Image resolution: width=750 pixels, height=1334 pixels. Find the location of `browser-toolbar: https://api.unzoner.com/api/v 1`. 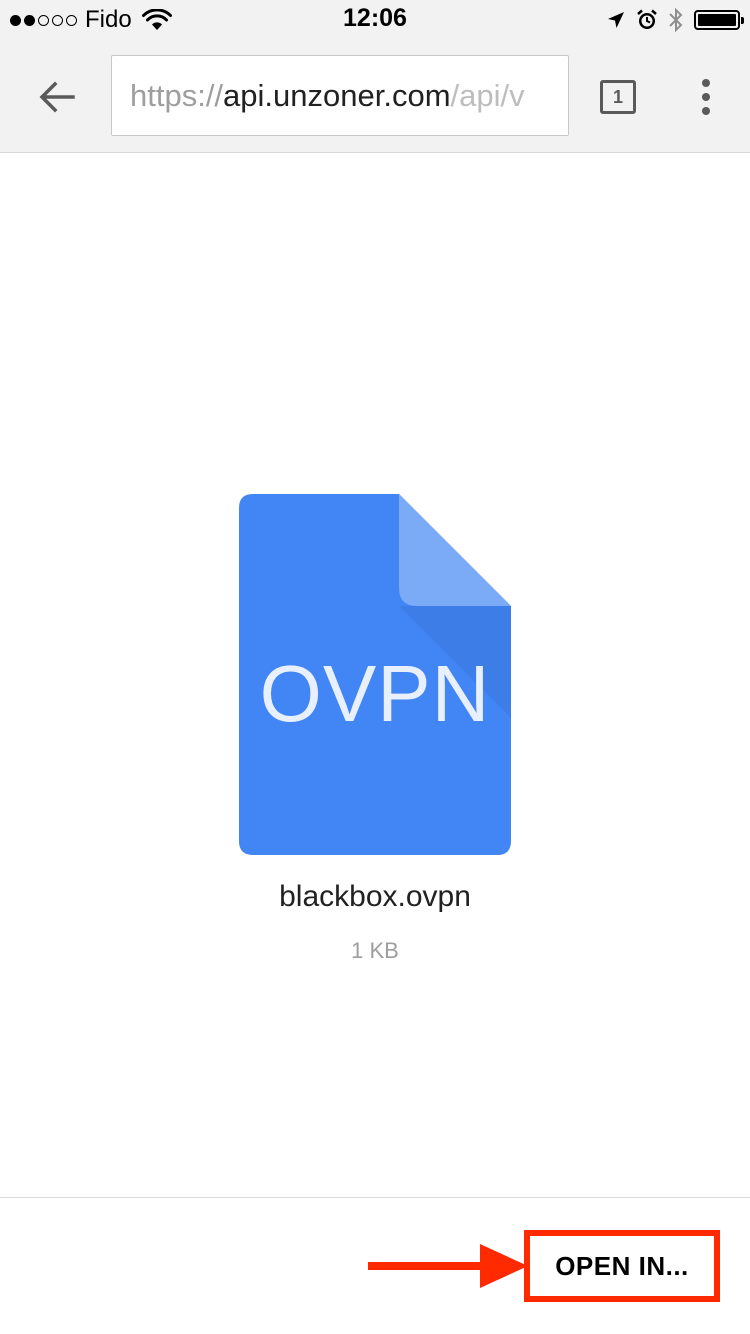

browser-toolbar: https://api.unzoner.com/api/v 1 is located at coordinates (375, 96).